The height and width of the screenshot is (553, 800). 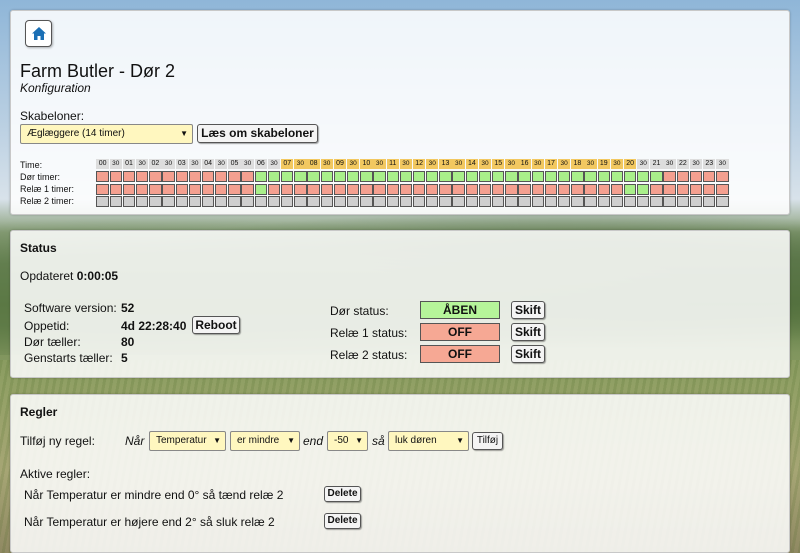 I want to click on comparison-select: er mindre ▼, so click(x=265, y=441).